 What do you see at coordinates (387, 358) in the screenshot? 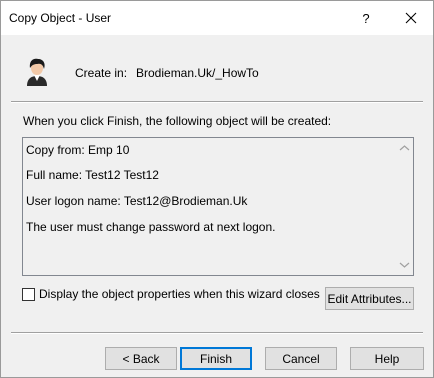
I see `help-button: Help` at bounding box center [387, 358].